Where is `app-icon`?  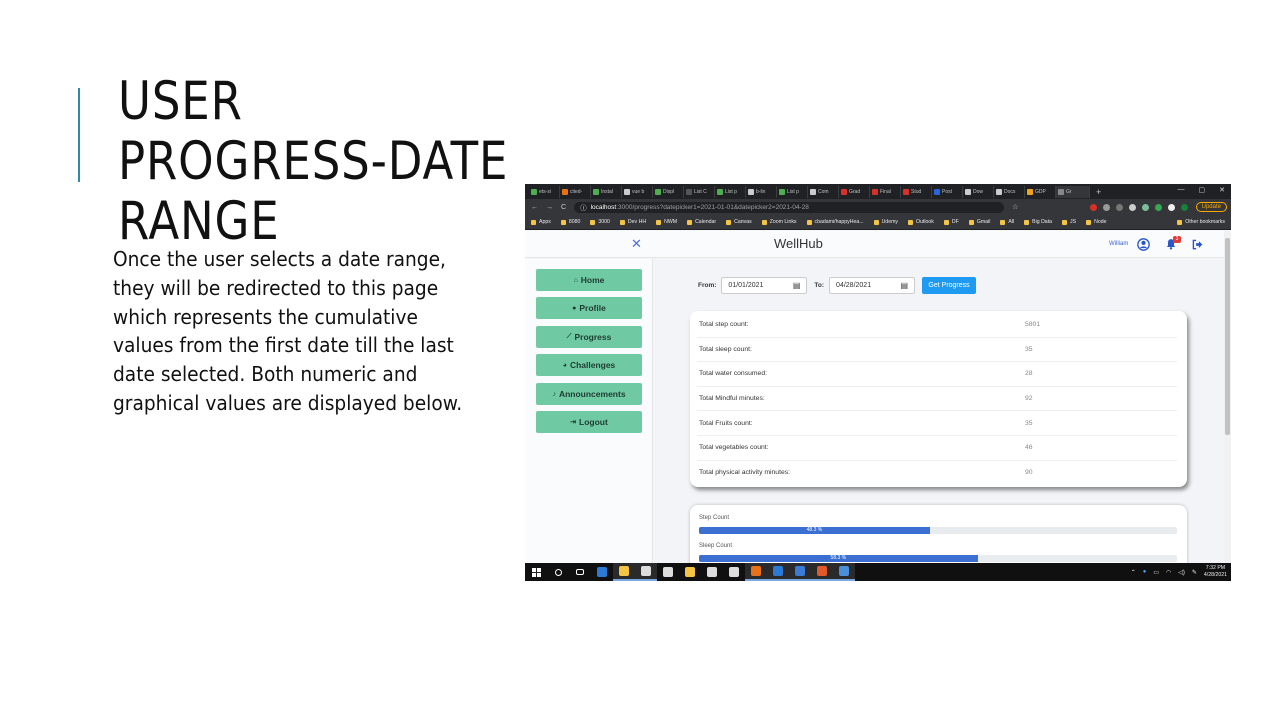 app-icon is located at coordinates (712, 572).